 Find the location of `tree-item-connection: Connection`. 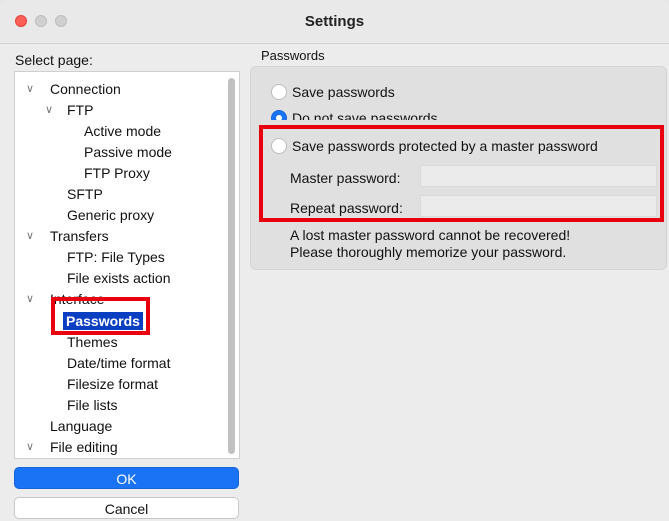

tree-item-connection: Connection is located at coordinates (85, 89).